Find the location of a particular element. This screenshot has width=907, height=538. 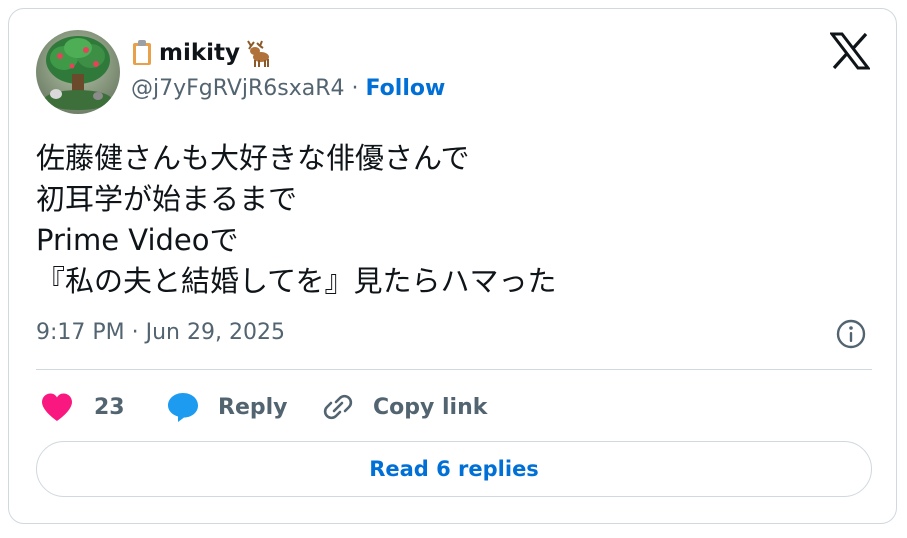

tweet-line: 『私の夫と結婚してを』見たらハマった is located at coordinates (296, 281).